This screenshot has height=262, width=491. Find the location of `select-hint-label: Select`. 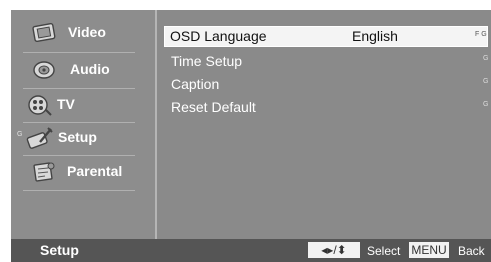

select-hint-label: Select is located at coordinates (384, 251).